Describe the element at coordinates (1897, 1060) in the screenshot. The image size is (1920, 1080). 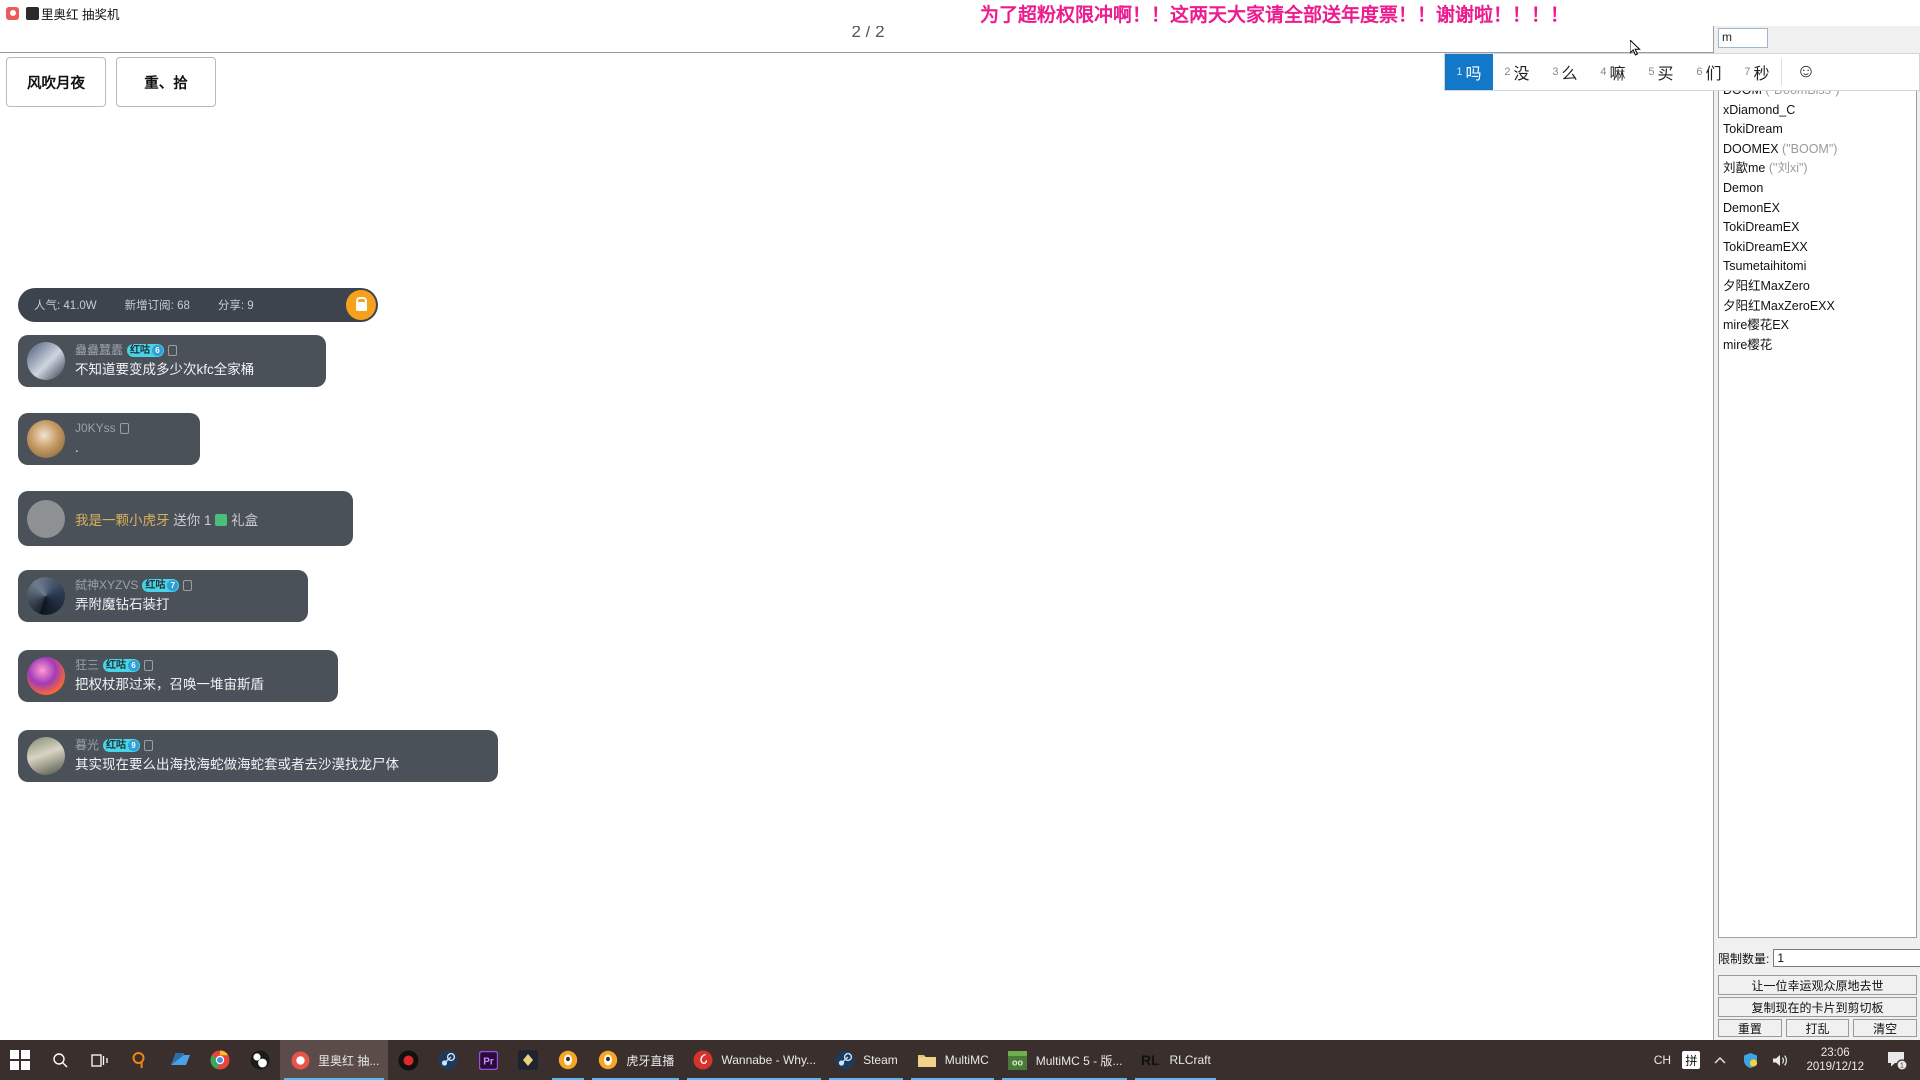
I see `notification-icon: 1` at that location.